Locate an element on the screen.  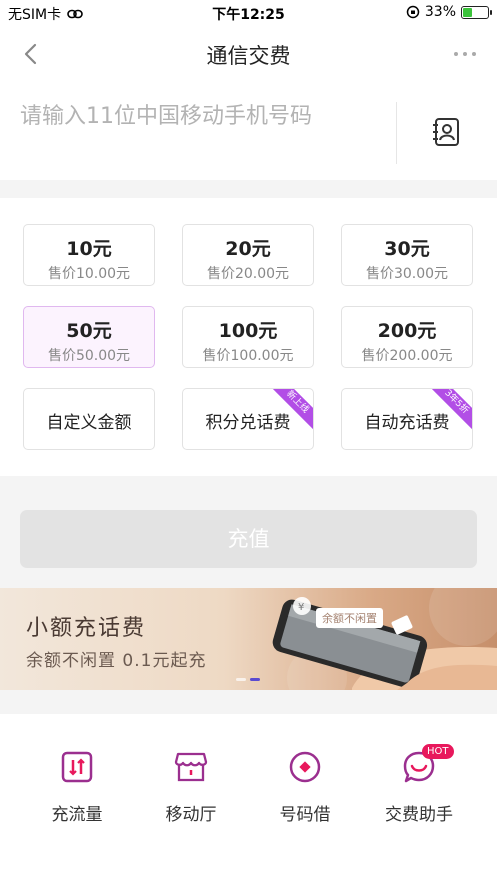
quick-link-label: 移动厅 is located at coordinates (191, 815).